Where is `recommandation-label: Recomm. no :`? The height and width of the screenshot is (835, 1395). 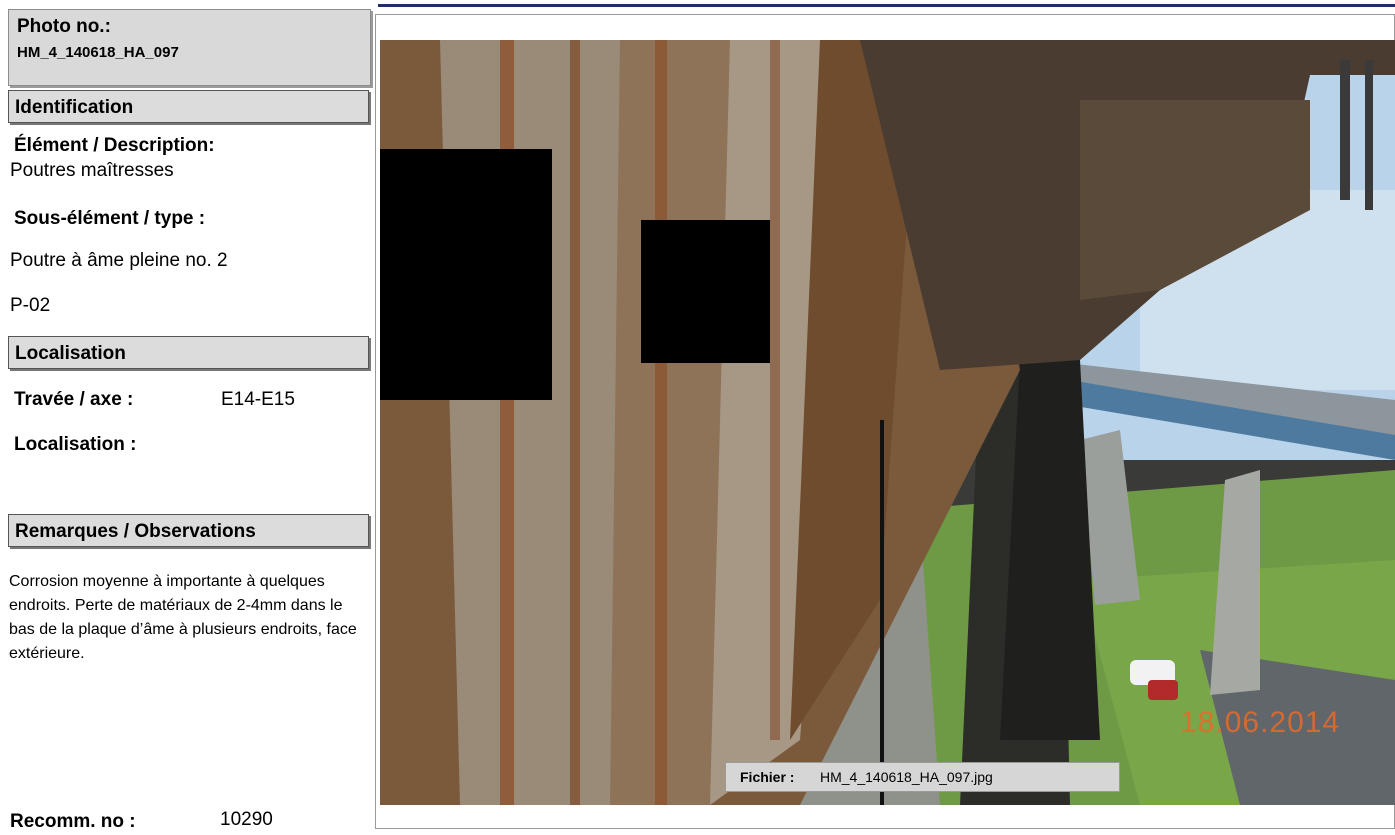
recommandation-label: Recomm. no : is located at coordinates (73, 821).